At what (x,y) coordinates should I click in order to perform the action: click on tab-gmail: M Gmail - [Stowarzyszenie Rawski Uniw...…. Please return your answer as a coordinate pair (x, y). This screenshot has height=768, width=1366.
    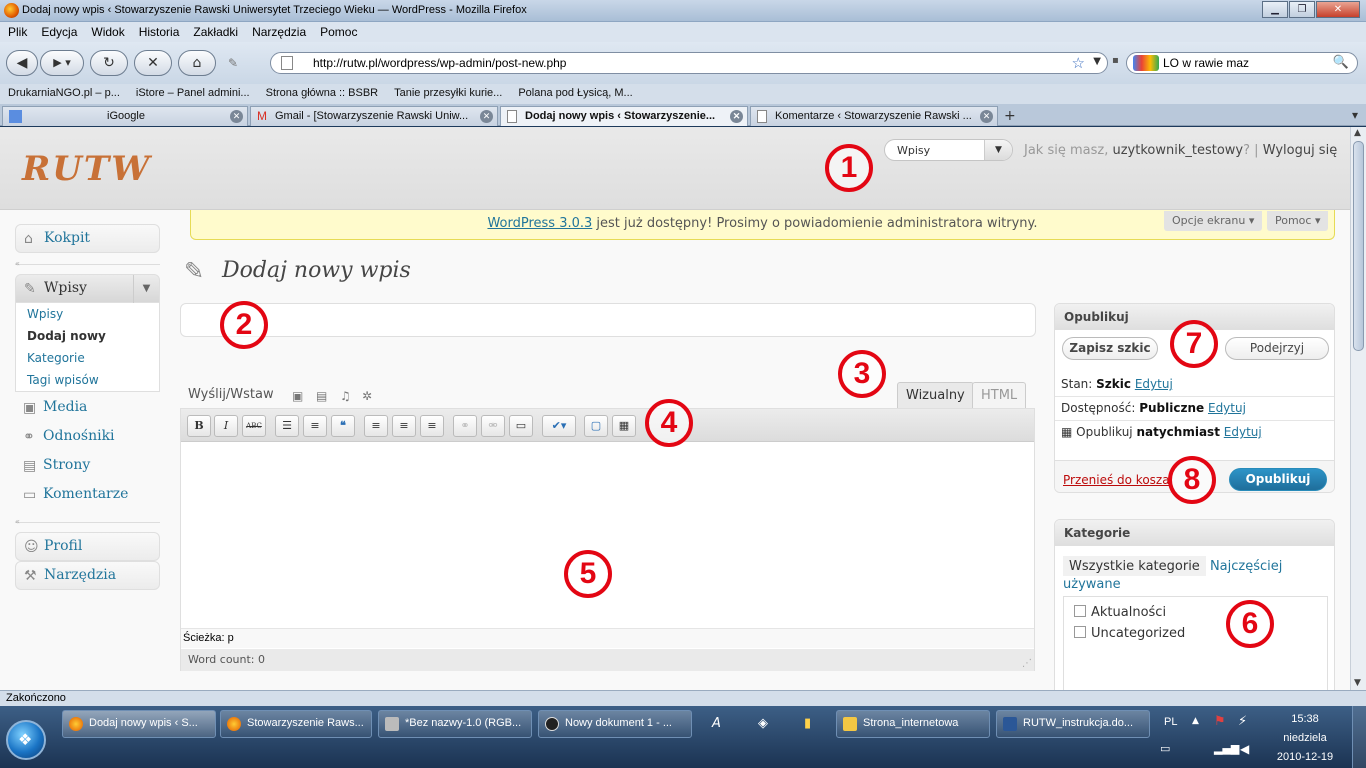
    Looking at the image, I should click on (374, 116).